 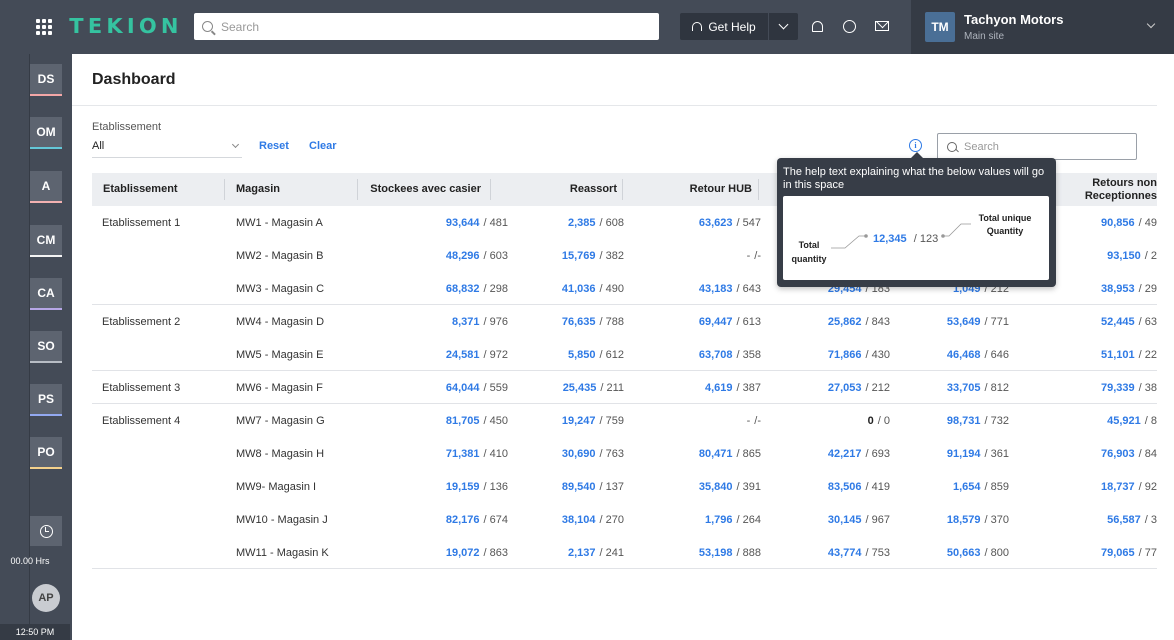 What do you see at coordinates (817, 26) in the screenshot?
I see `notifications-bell-icon` at bounding box center [817, 26].